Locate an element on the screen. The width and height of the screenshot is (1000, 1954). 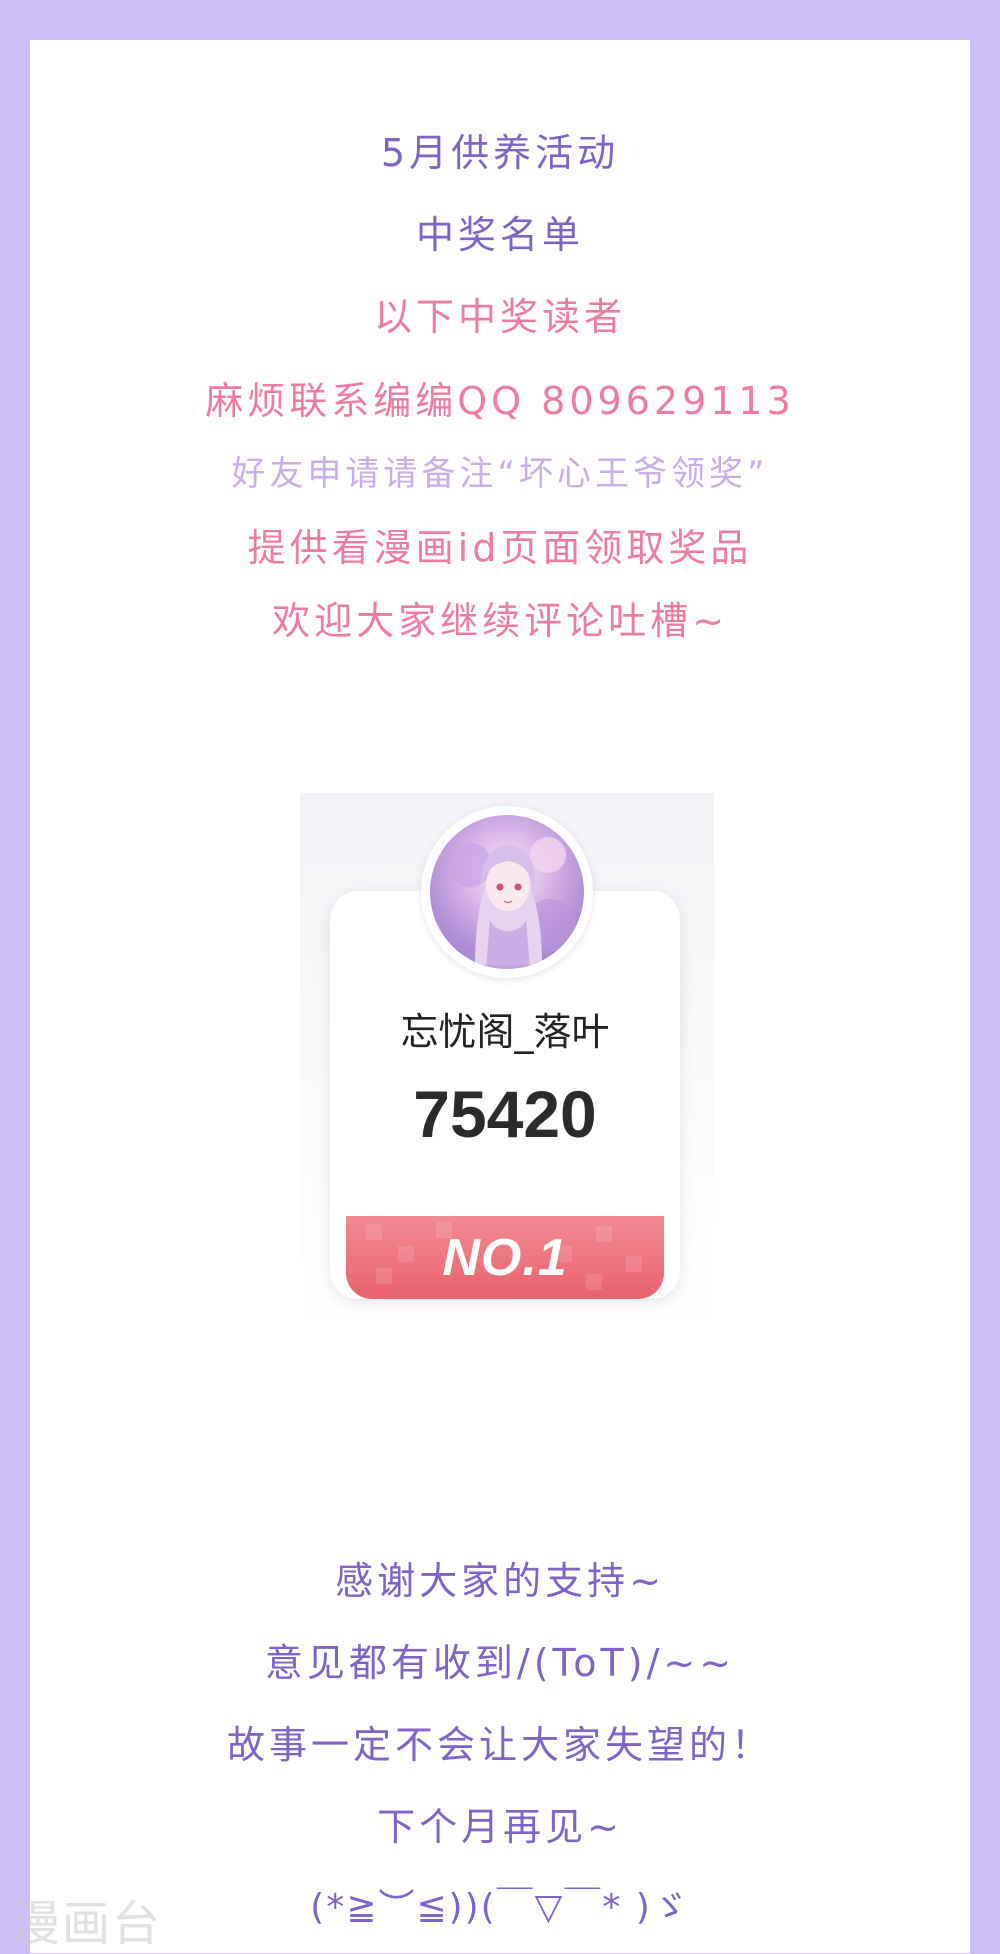
rank-banner: NO.1 is located at coordinates (505, 1257).